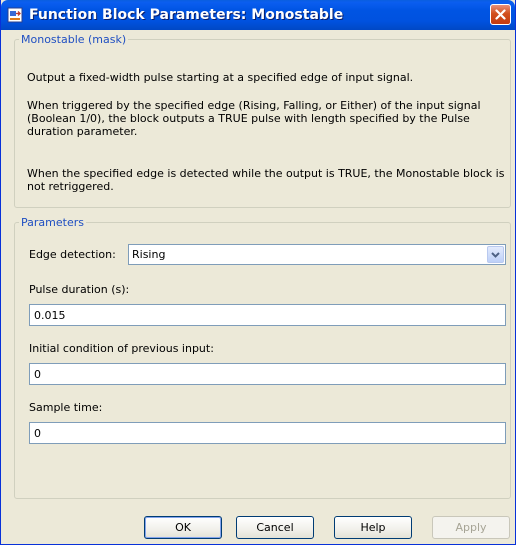 Image resolution: width=516 pixels, height=545 pixels. What do you see at coordinates (267, 374) in the screenshot?
I see `initial-condition-input` at bounding box center [267, 374].